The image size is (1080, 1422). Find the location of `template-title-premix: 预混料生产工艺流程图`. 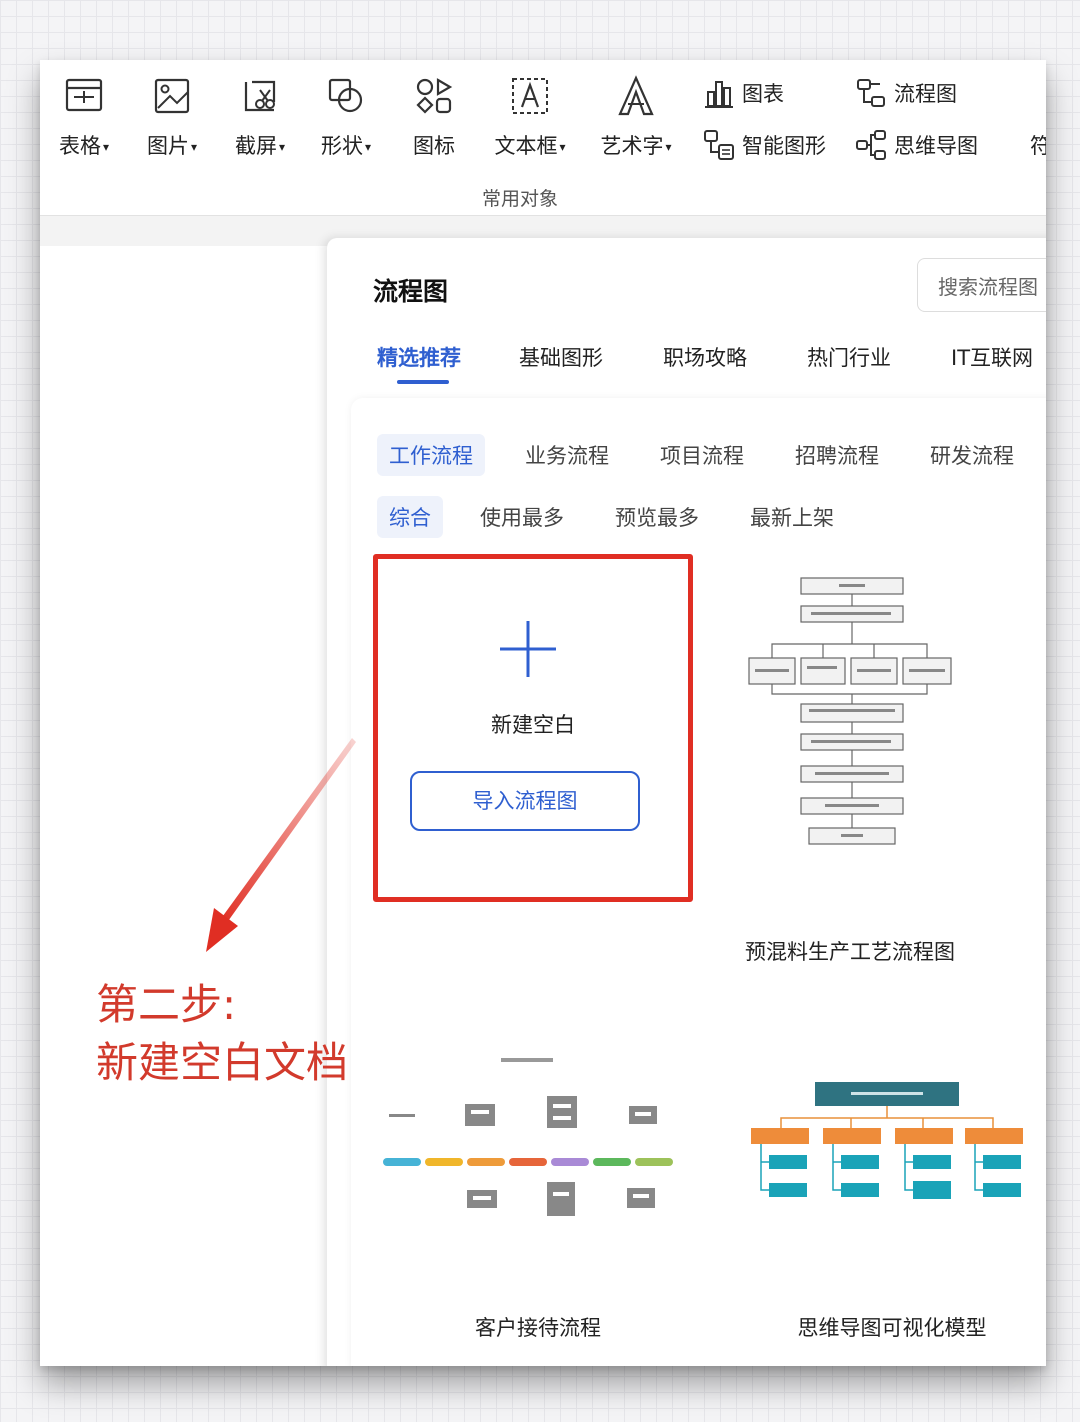

template-title-premix: 预混料生产工艺流程图 is located at coordinates (850, 951).